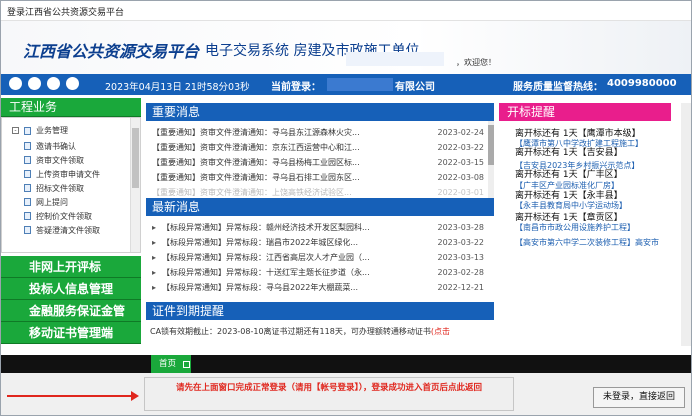 The image size is (692, 416). I want to click on news-row: 【重要通知】资审文件澄清通知：寻乌县东江源森林火灾... 2023-02-24, so click(320, 132).